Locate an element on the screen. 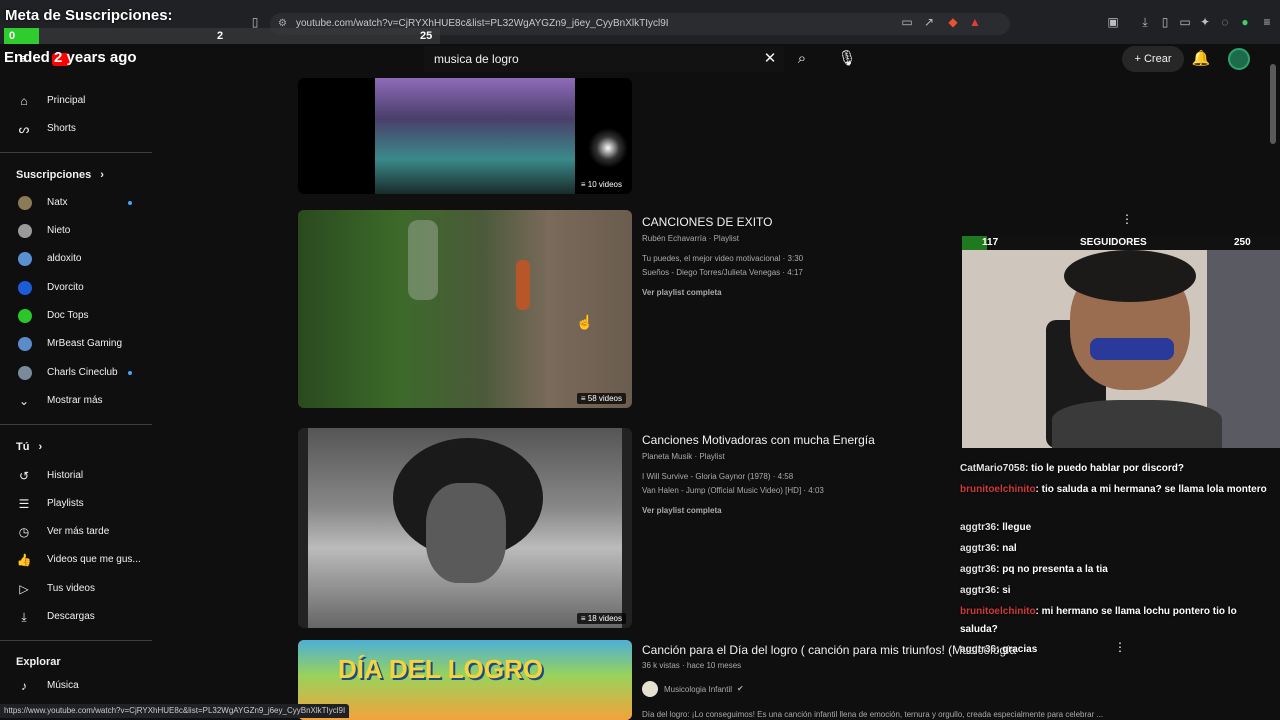 This screenshot has width=1280, height=720. microphone-icon: 🎙 is located at coordinates (847, 59).